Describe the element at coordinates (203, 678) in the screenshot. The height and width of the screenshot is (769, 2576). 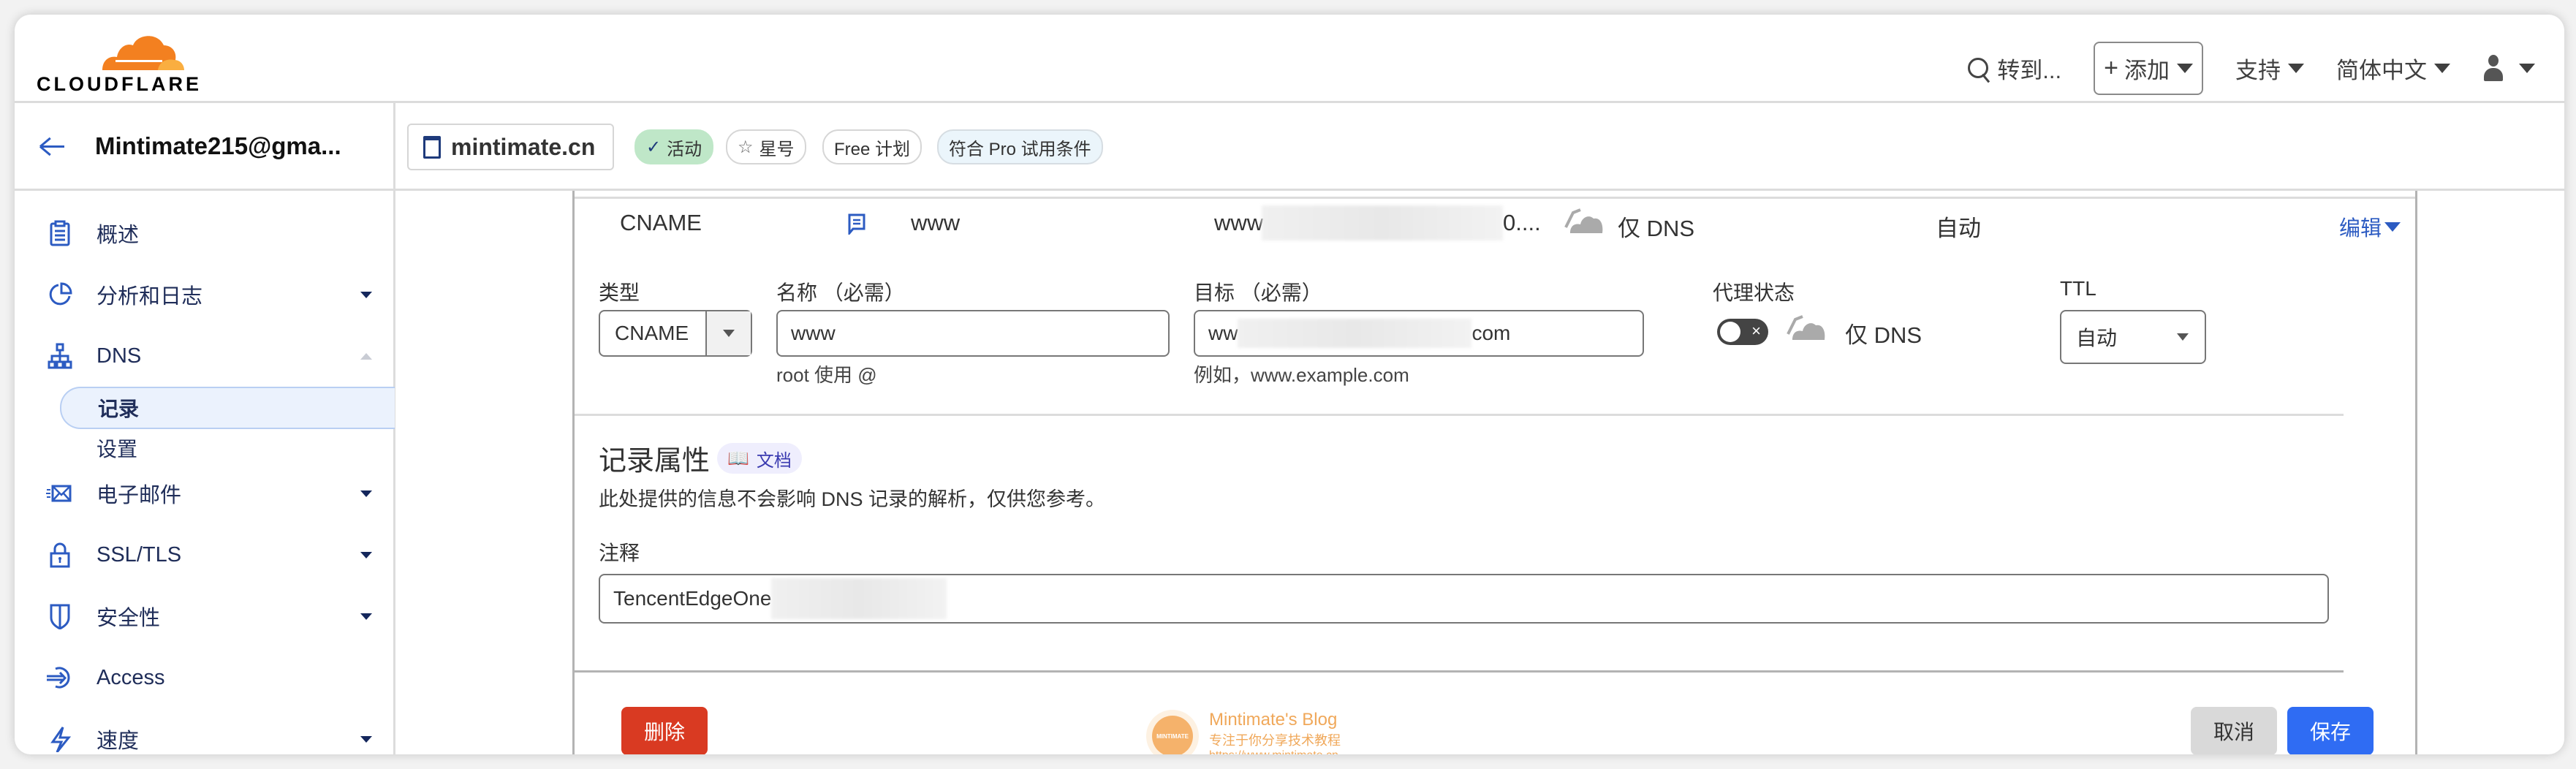
I see `sidebar-item-access: Access` at that location.